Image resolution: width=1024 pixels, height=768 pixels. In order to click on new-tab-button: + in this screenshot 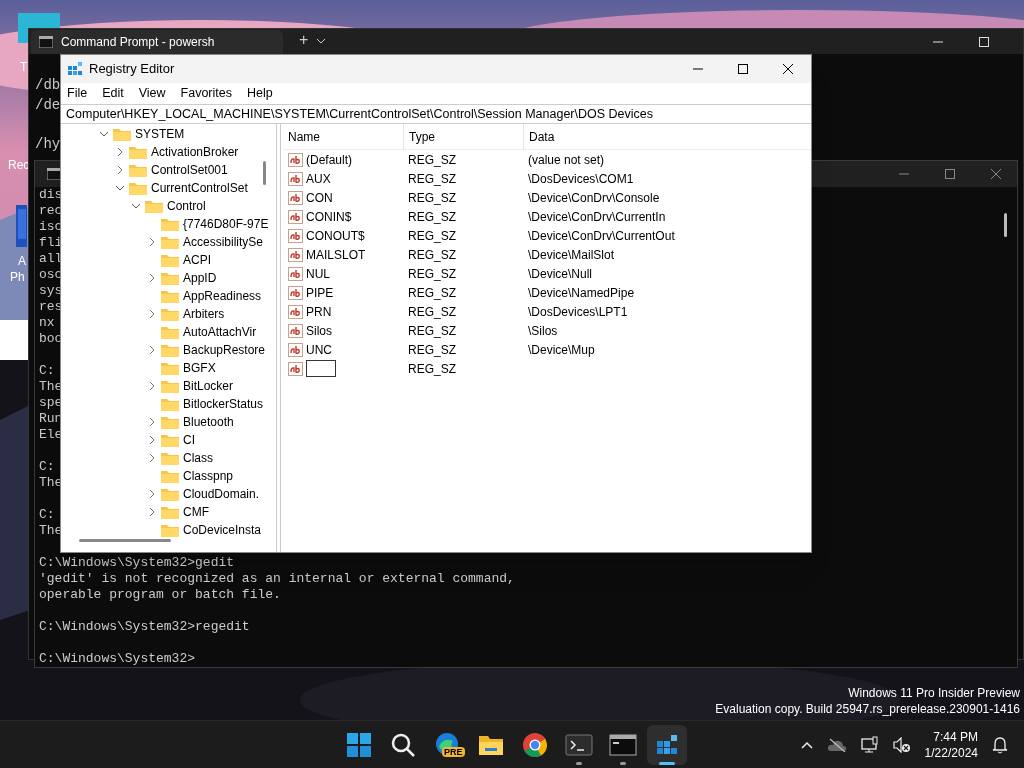, I will do `click(304, 40)`.